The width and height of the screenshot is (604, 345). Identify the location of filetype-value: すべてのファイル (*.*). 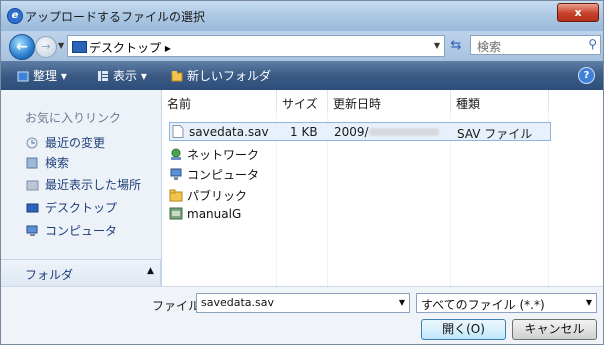
(483, 305).